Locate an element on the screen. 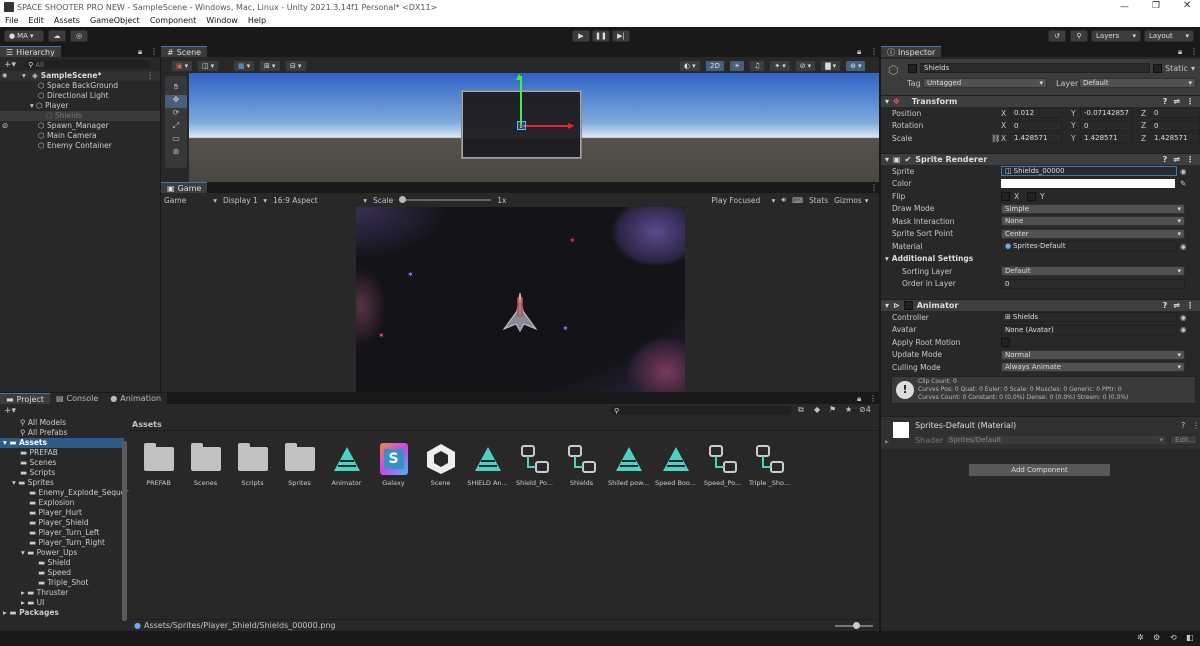 The image size is (1200, 646). animator-header: ▾ ⊳ Animator? ⇌ ⋮ is located at coordinates (1040, 305).